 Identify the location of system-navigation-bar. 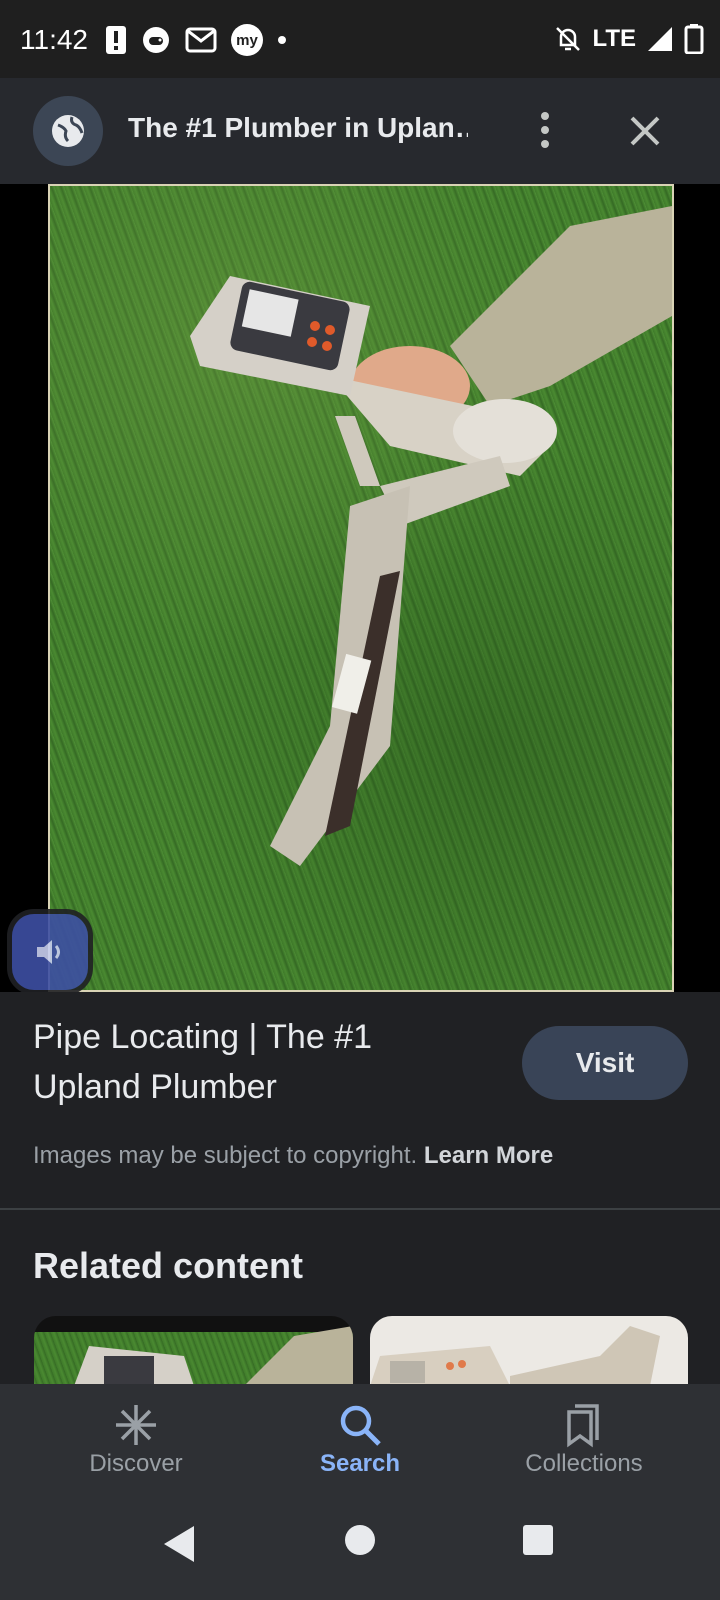
(360, 1545).